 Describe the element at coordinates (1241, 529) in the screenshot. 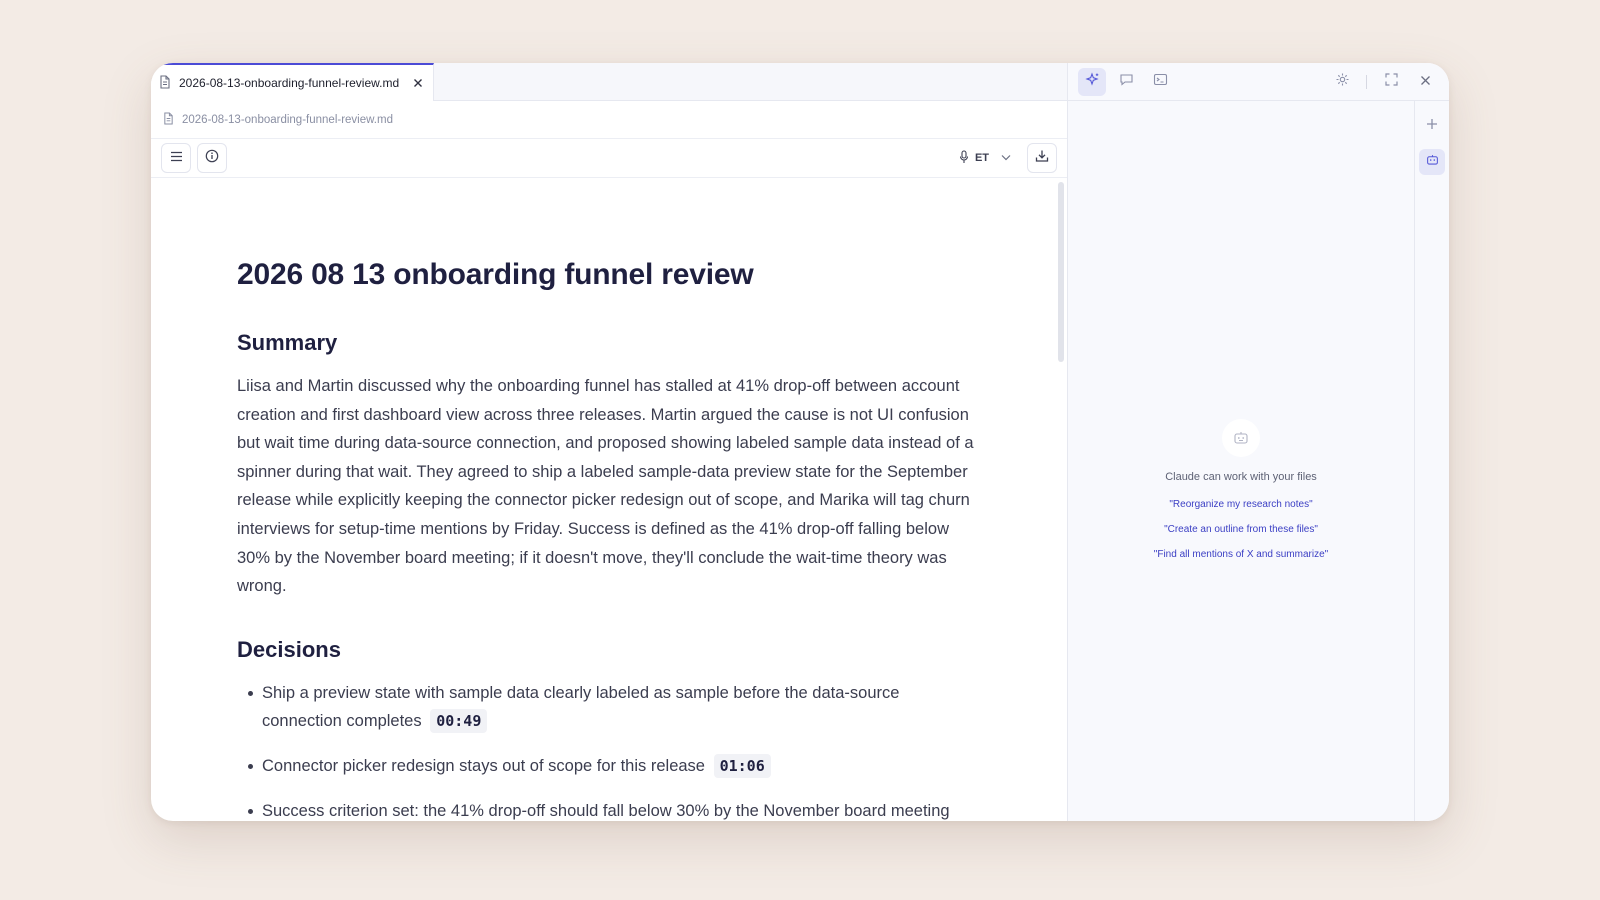

I see `suggestion-link: "Create an outline from these files"` at that location.